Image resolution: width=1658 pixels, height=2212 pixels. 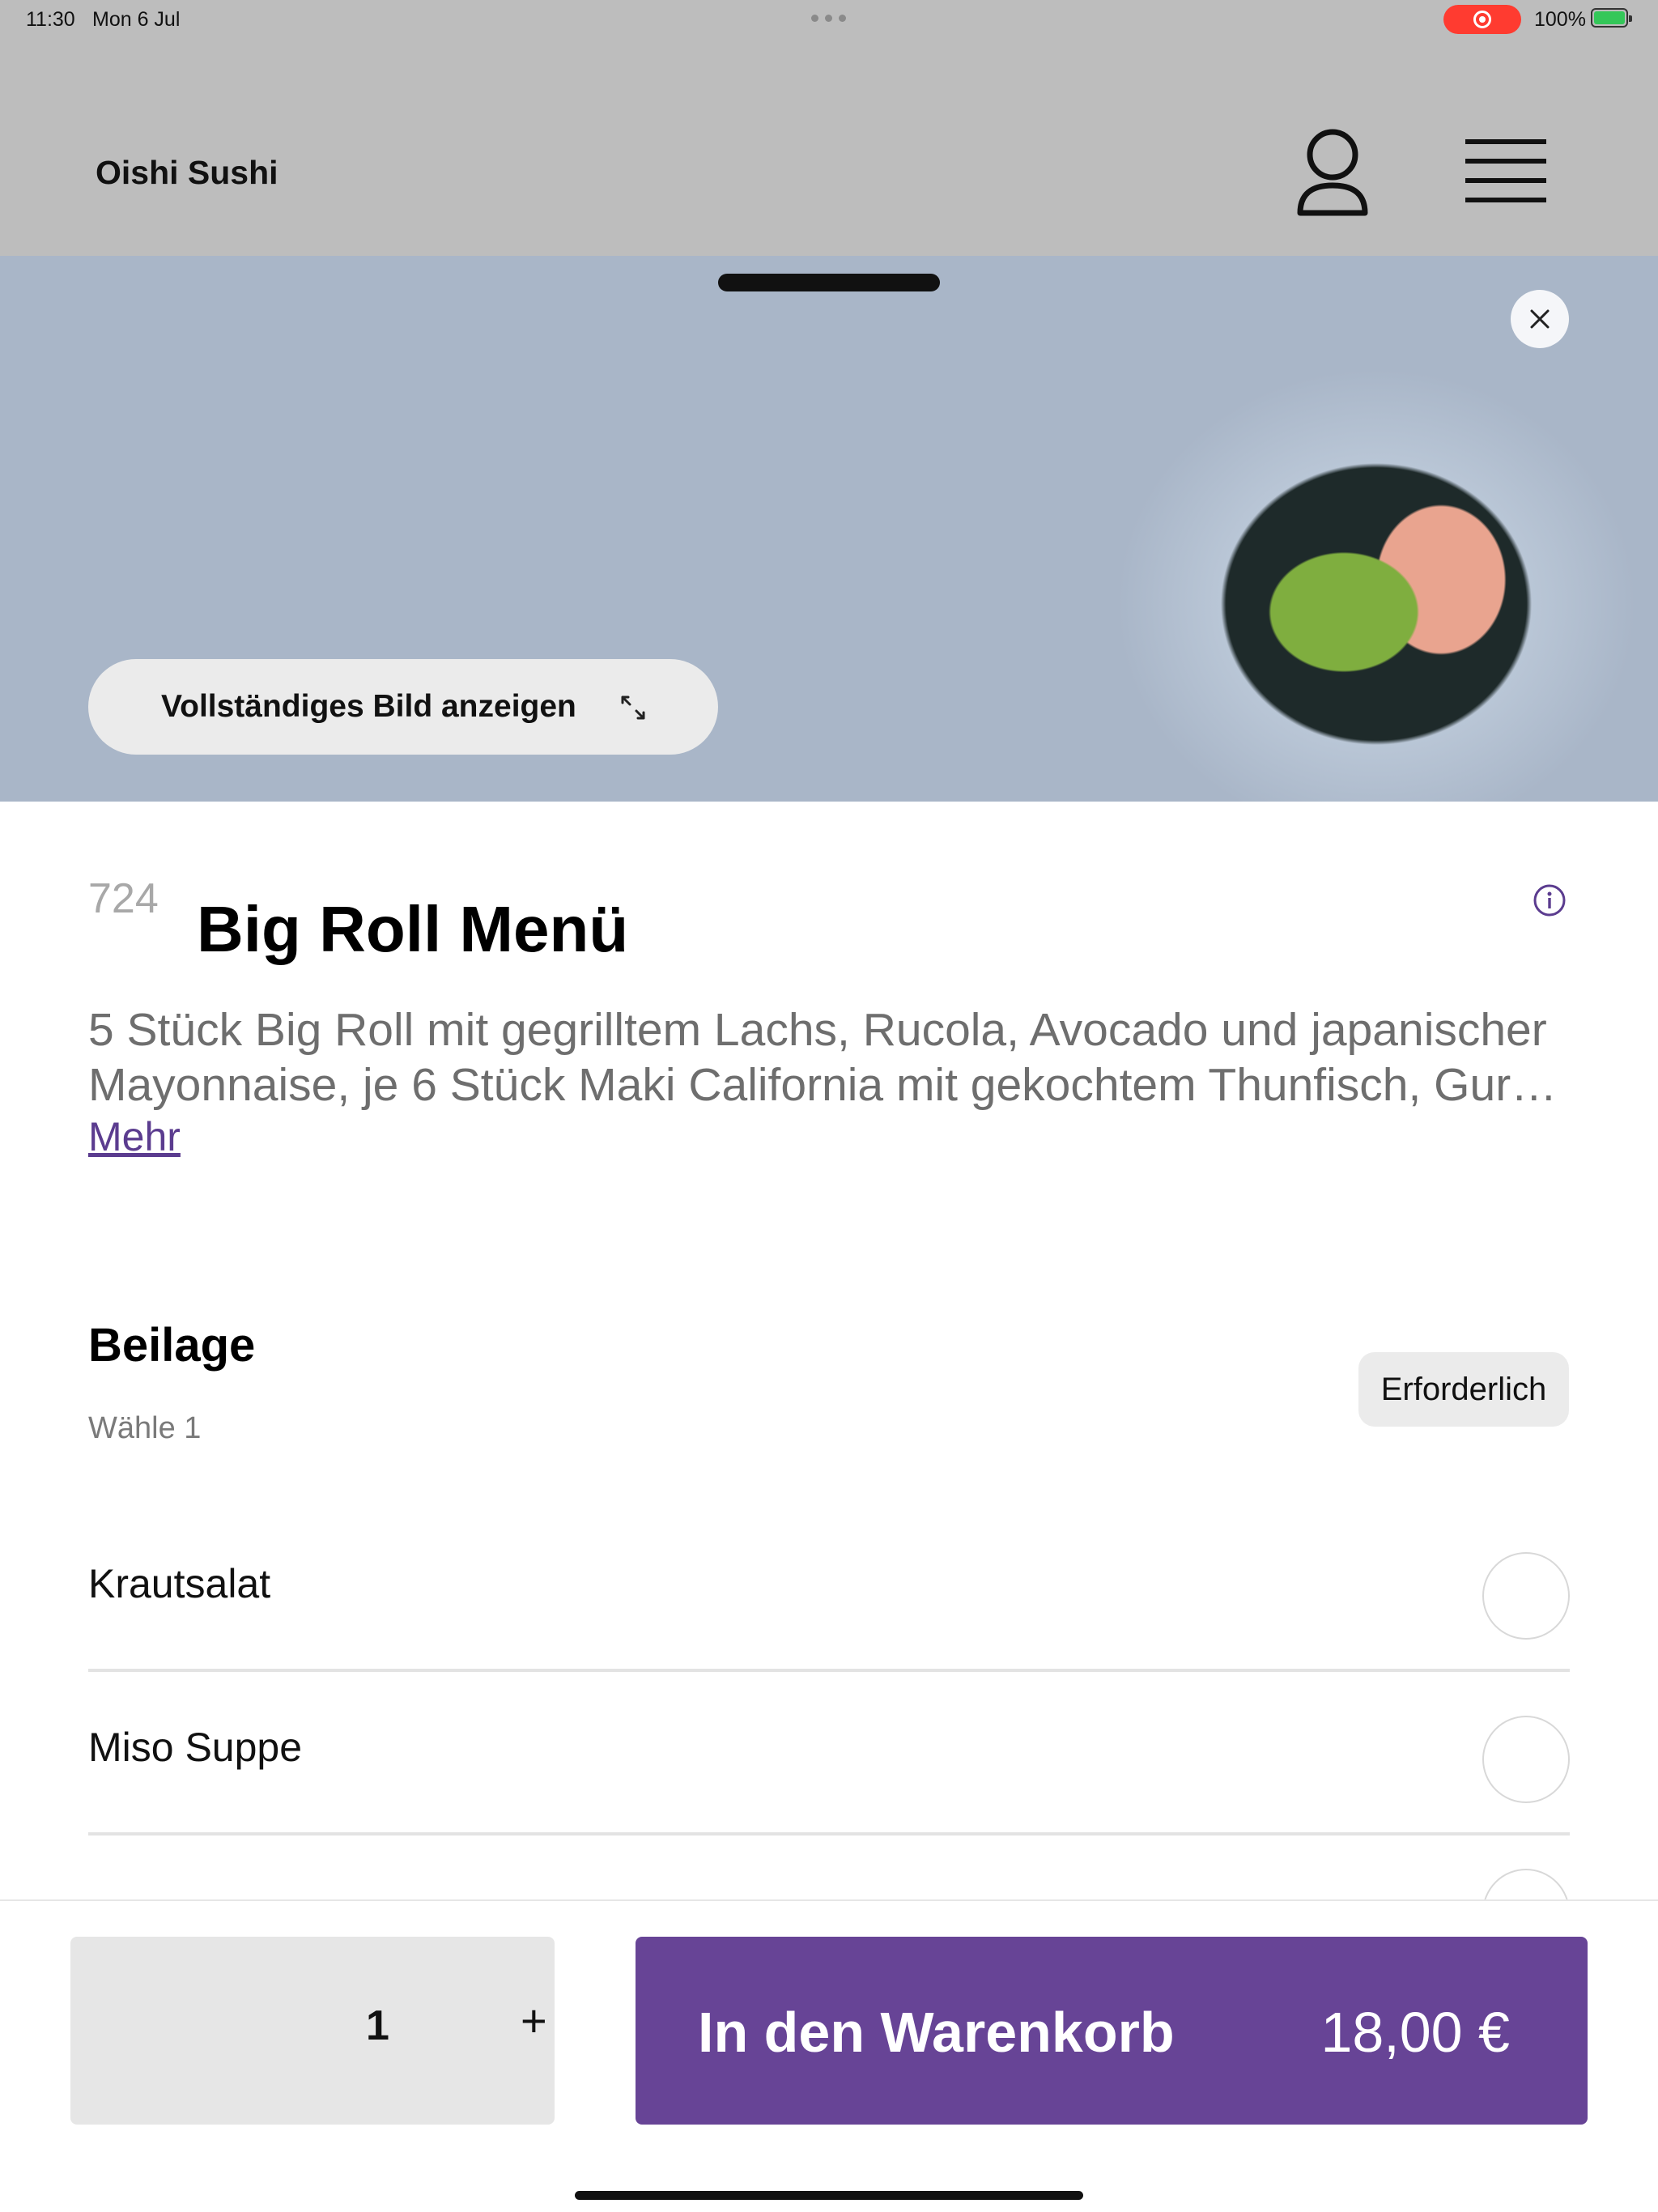 What do you see at coordinates (829, 1590) in the screenshot?
I see `option-krautsalat: Krautsalat` at bounding box center [829, 1590].